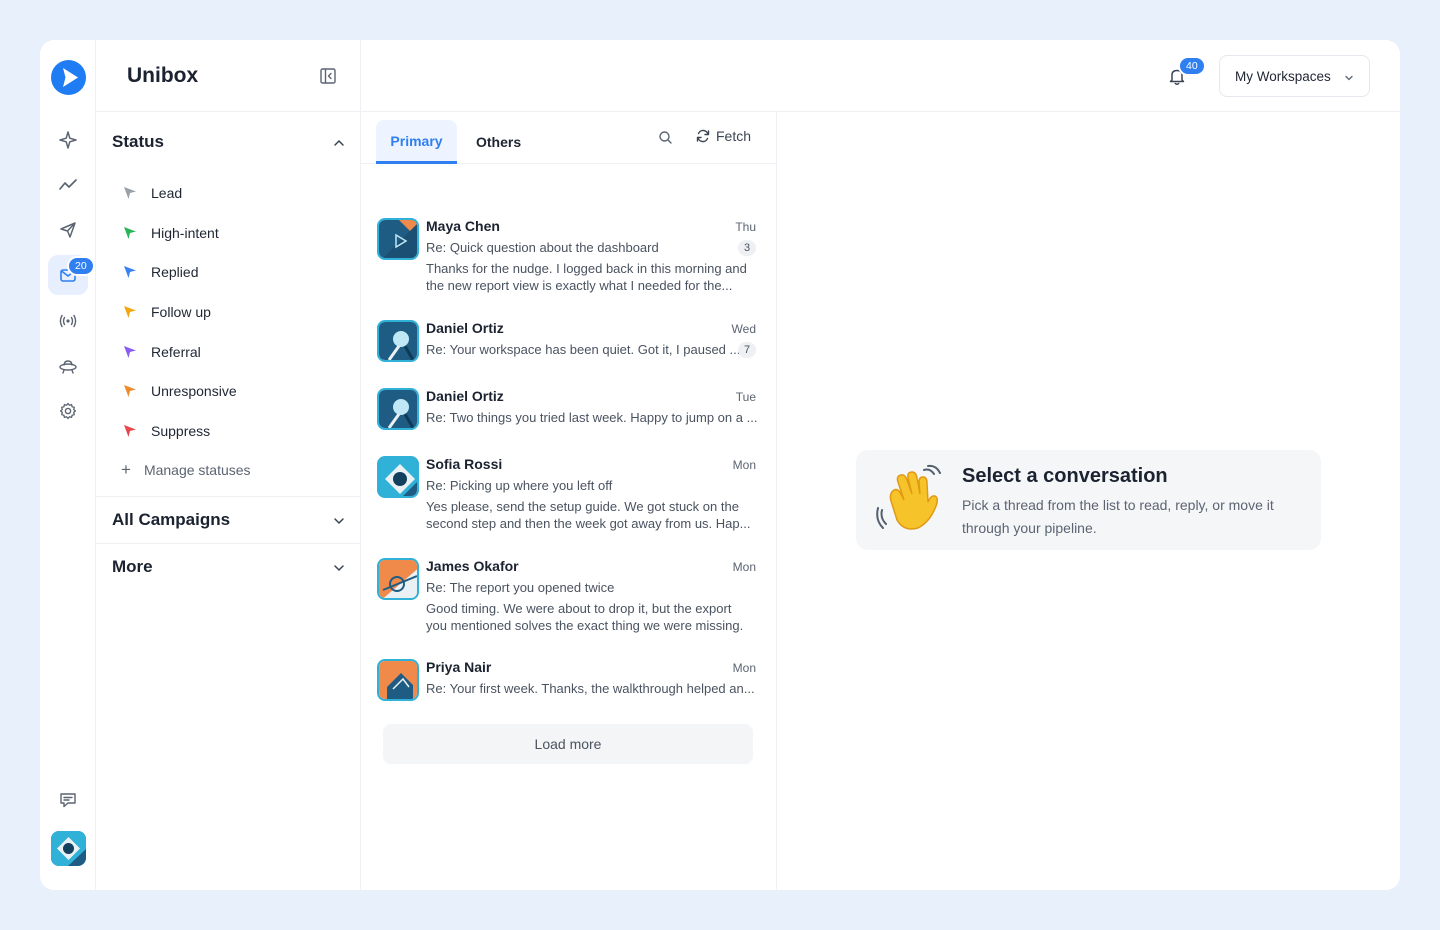 This screenshot has width=1440, height=930. Describe the element at coordinates (519, 485) in the screenshot. I see `thread-subject: Re: Picking up where you left off` at that location.